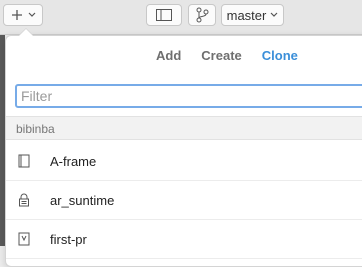 The width and height of the screenshot is (362, 267). What do you see at coordinates (280, 55) in the screenshot?
I see `tab-clone: Clone` at bounding box center [280, 55].